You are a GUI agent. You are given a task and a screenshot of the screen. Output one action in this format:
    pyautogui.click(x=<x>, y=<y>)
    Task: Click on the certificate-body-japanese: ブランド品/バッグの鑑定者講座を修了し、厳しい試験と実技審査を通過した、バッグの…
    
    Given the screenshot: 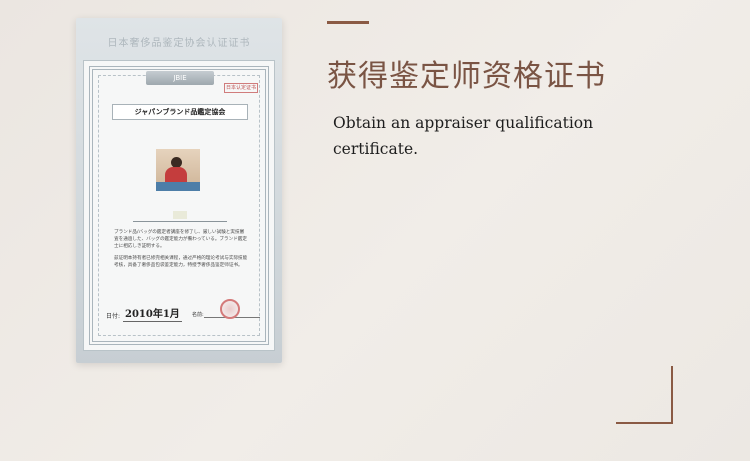 What is the action you would take?
    pyautogui.click(x=180, y=240)
    